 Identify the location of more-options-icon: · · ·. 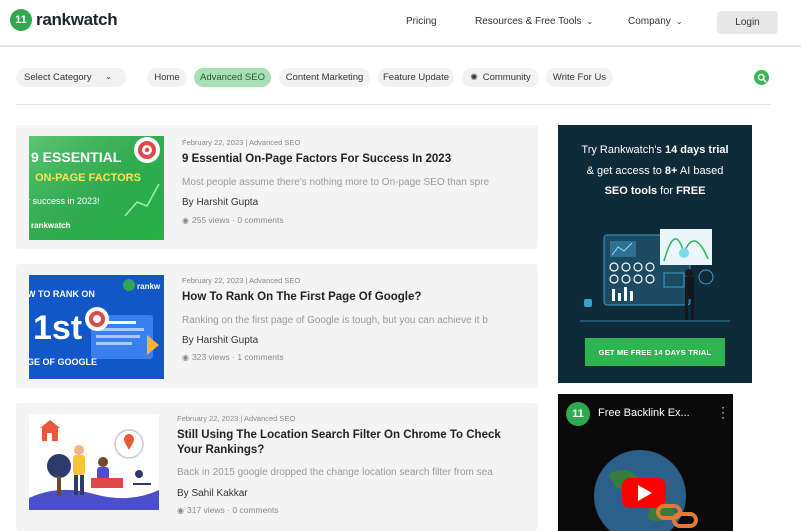
(723, 412).